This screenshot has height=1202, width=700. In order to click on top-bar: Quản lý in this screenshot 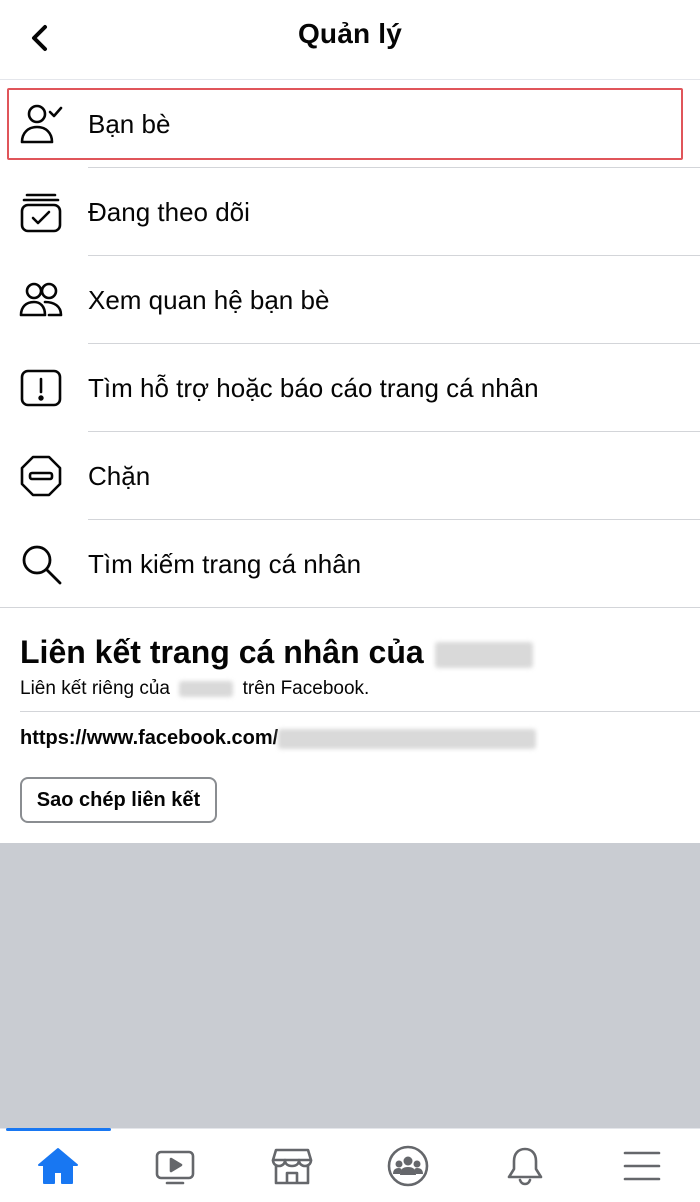, I will do `click(350, 40)`.